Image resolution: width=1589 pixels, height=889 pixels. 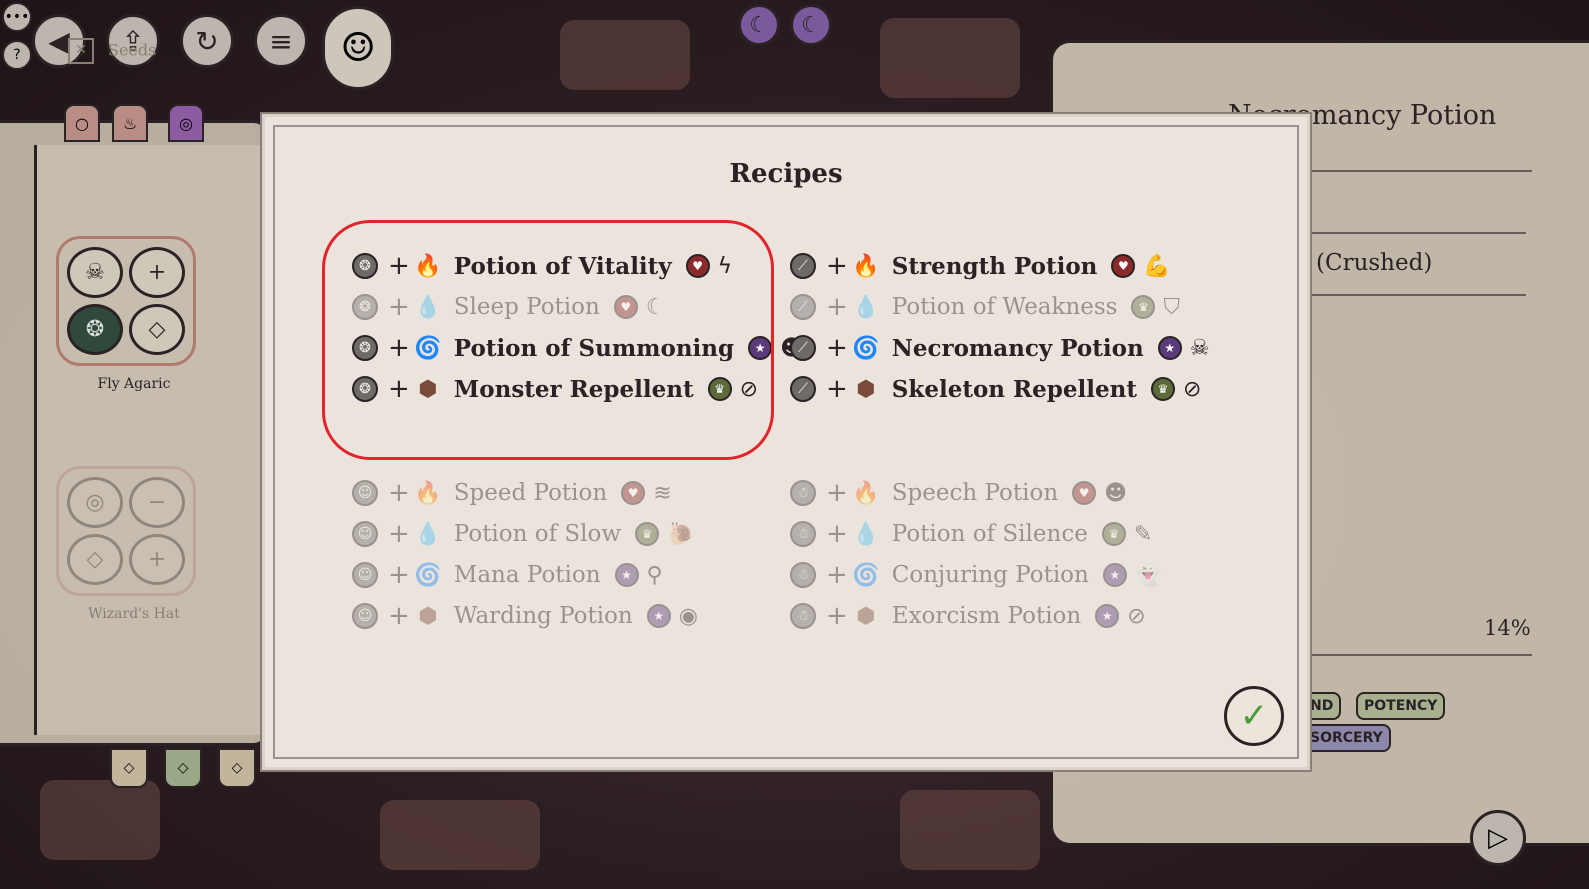 I want to click on ingredient-book, so click(x=135, y=433).